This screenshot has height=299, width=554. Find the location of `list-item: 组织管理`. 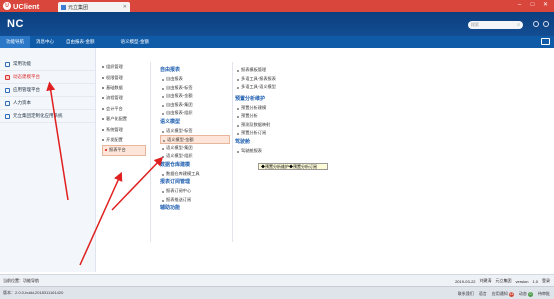

list-item: 组织管理 is located at coordinates (122, 67).